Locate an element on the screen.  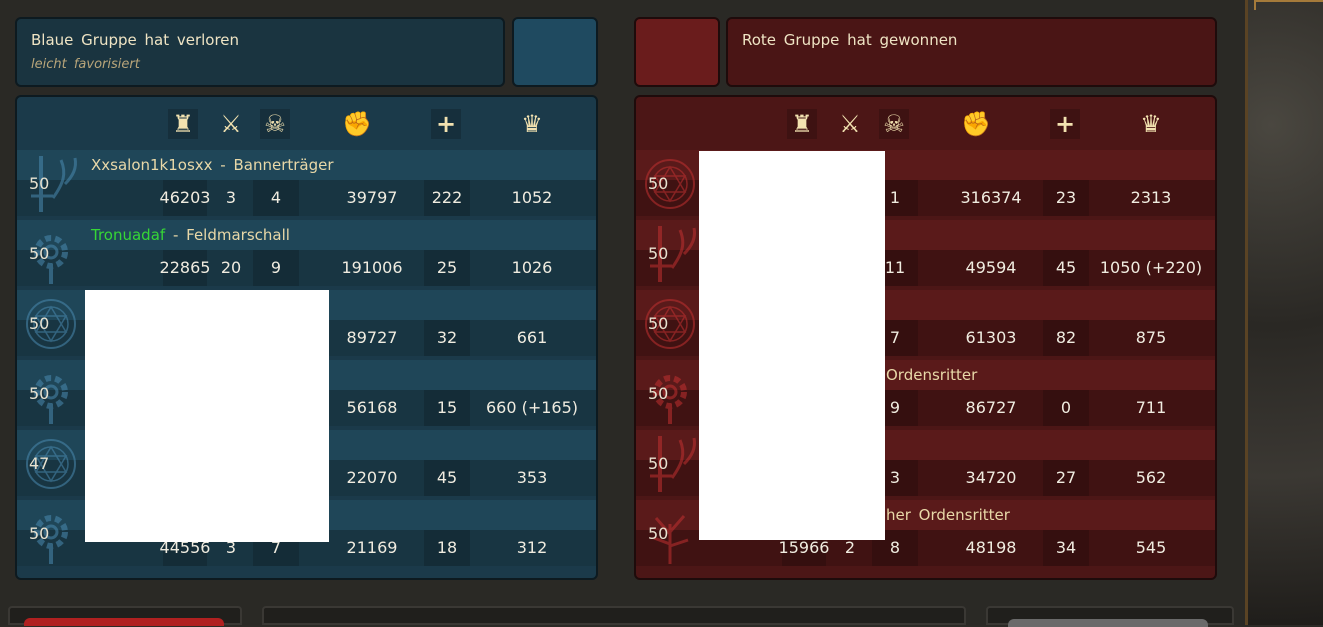
player-title: her Ordensritter is located at coordinates (948, 515).